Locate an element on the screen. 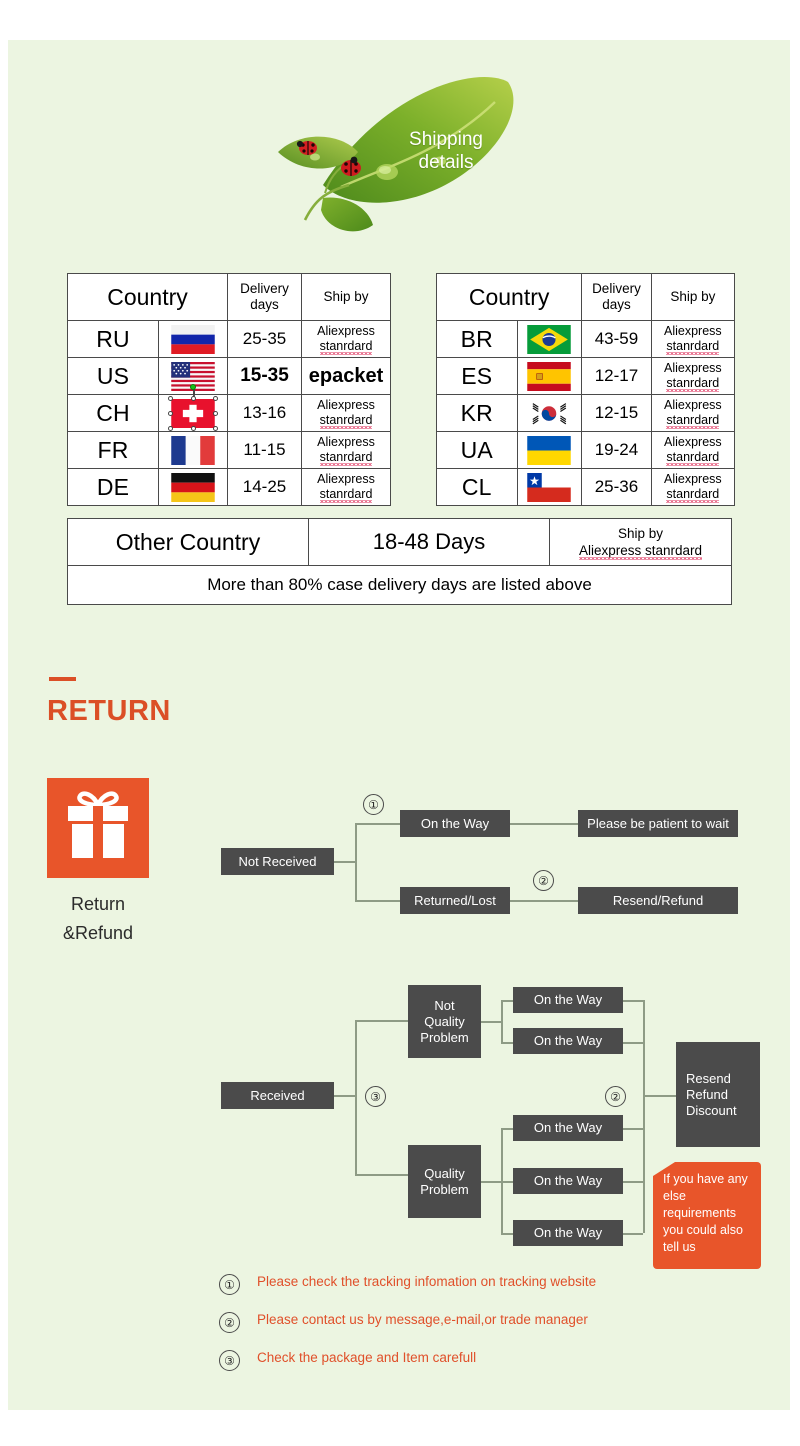 This screenshot has width=800, height=1446. flag-spain-icon is located at coordinates (549, 376).